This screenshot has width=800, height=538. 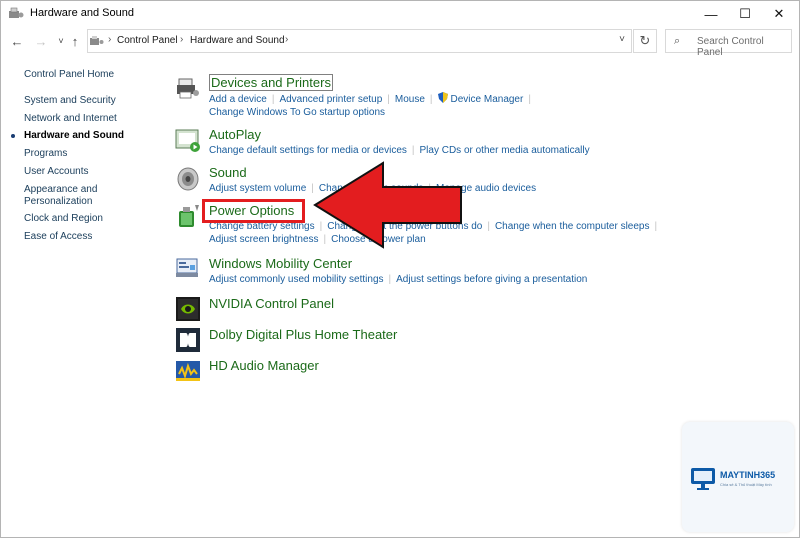 What do you see at coordinates (188, 179) in the screenshot?
I see `speaker-icon` at bounding box center [188, 179].